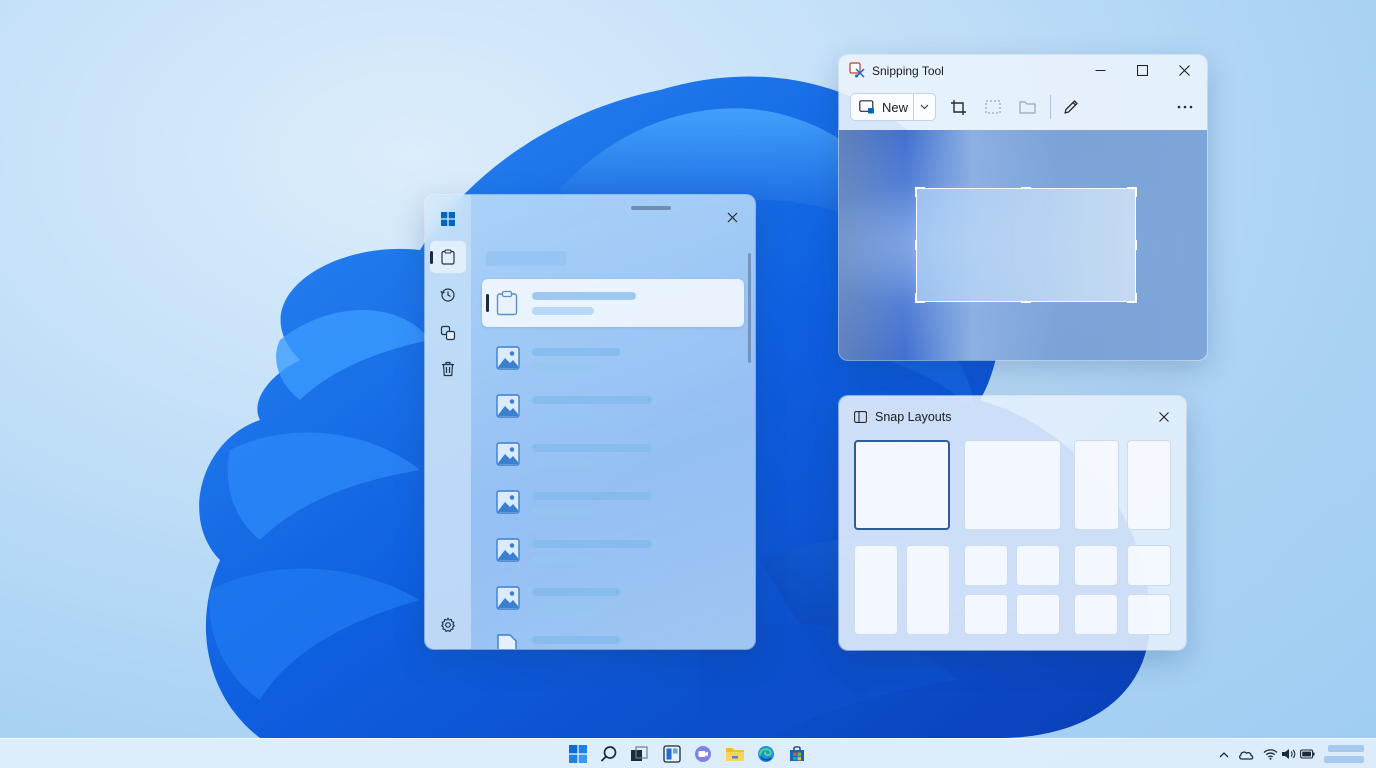  I want to click on chevron-down-icon, so click(924, 107).